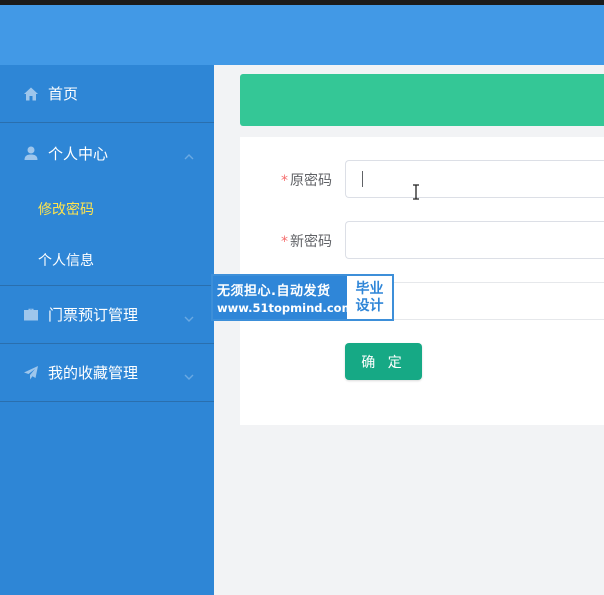  Describe the element at coordinates (416, 192) in the screenshot. I see `text-cursor-icon` at that location.